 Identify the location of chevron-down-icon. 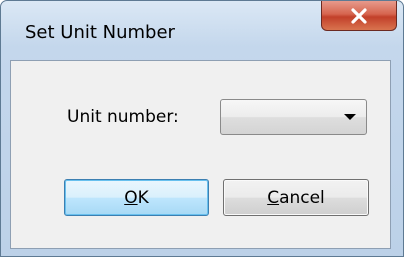
(350, 117).